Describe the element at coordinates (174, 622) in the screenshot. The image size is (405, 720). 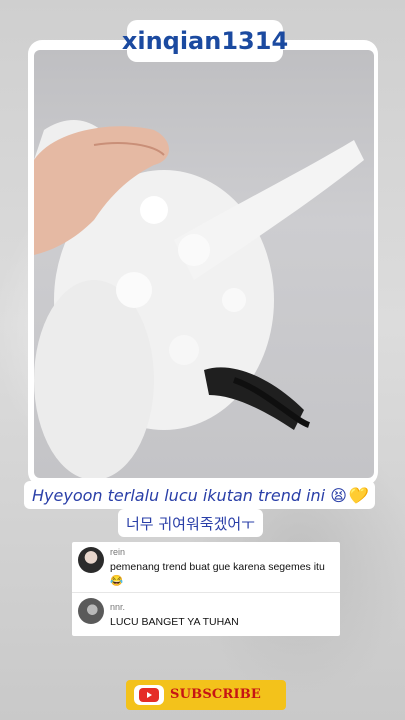
I see `comment-text: LUCU BANGET YA TUHAN` at that location.